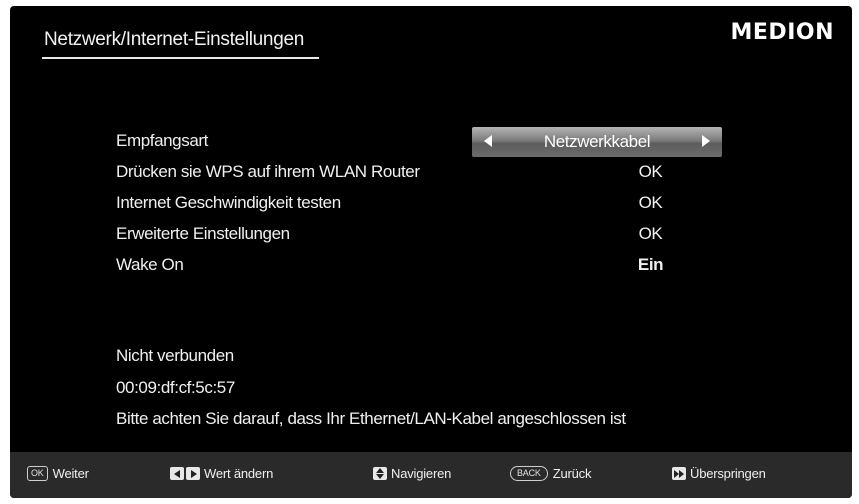  Describe the element at coordinates (421, 473) in the screenshot. I see `footer-navigate-label: Navigieren` at that location.